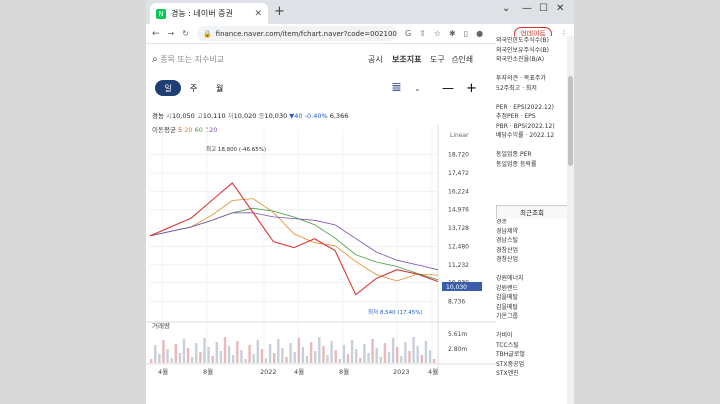 Image resolution: width=720 pixels, height=404 pixels. Describe the element at coordinates (560, 8) in the screenshot. I see `close-window-icon: ✕` at that location.